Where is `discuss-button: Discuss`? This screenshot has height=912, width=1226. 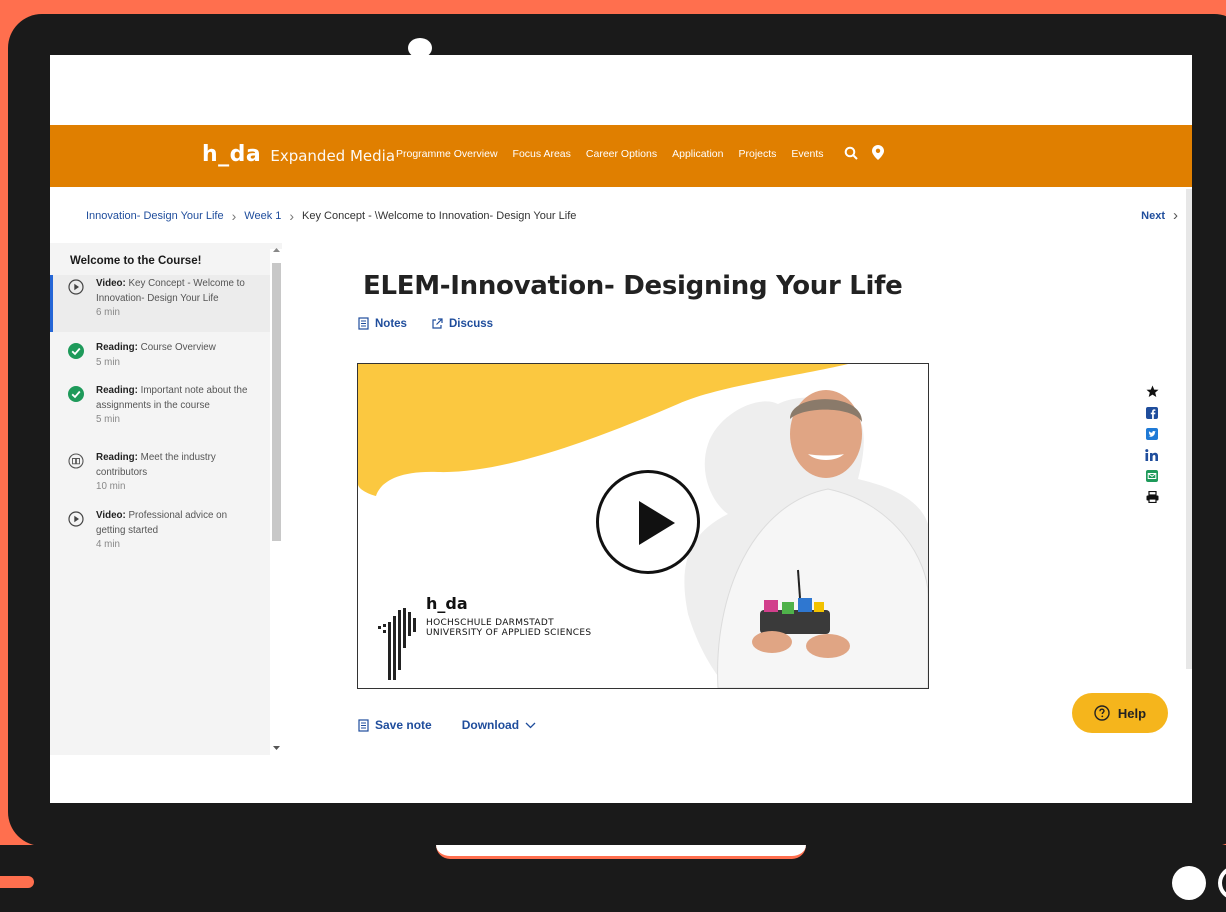
discuss-button: Discuss is located at coordinates (462, 323).